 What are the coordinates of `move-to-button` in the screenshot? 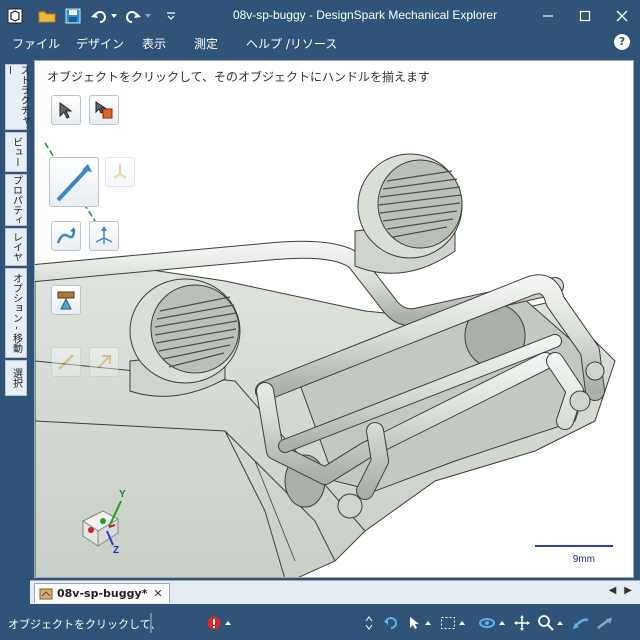 It's located at (104, 236).